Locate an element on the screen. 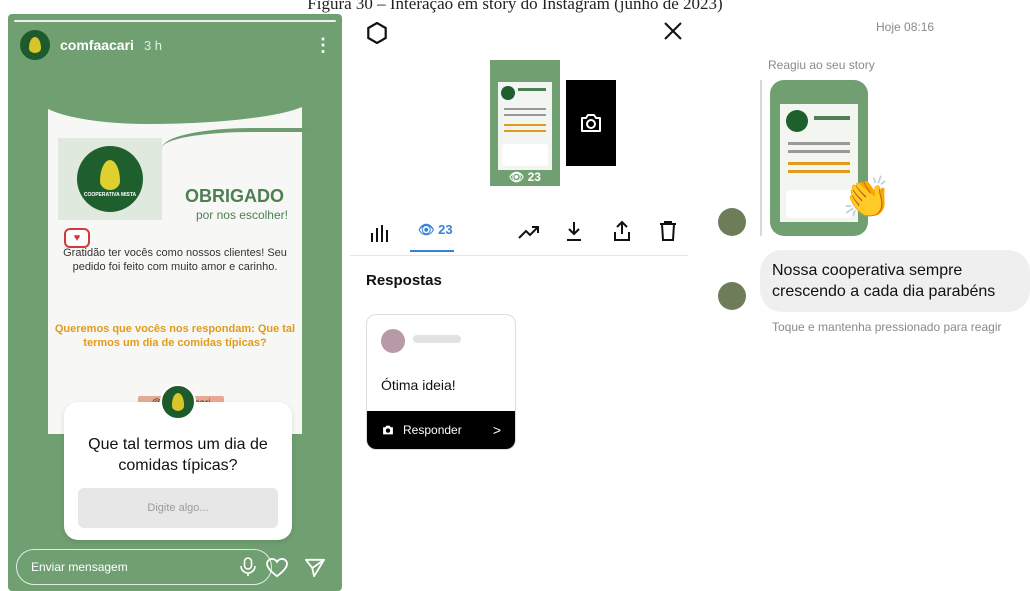 This screenshot has width=1030, height=591. like-heart-icon is located at coordinates (277, 568).